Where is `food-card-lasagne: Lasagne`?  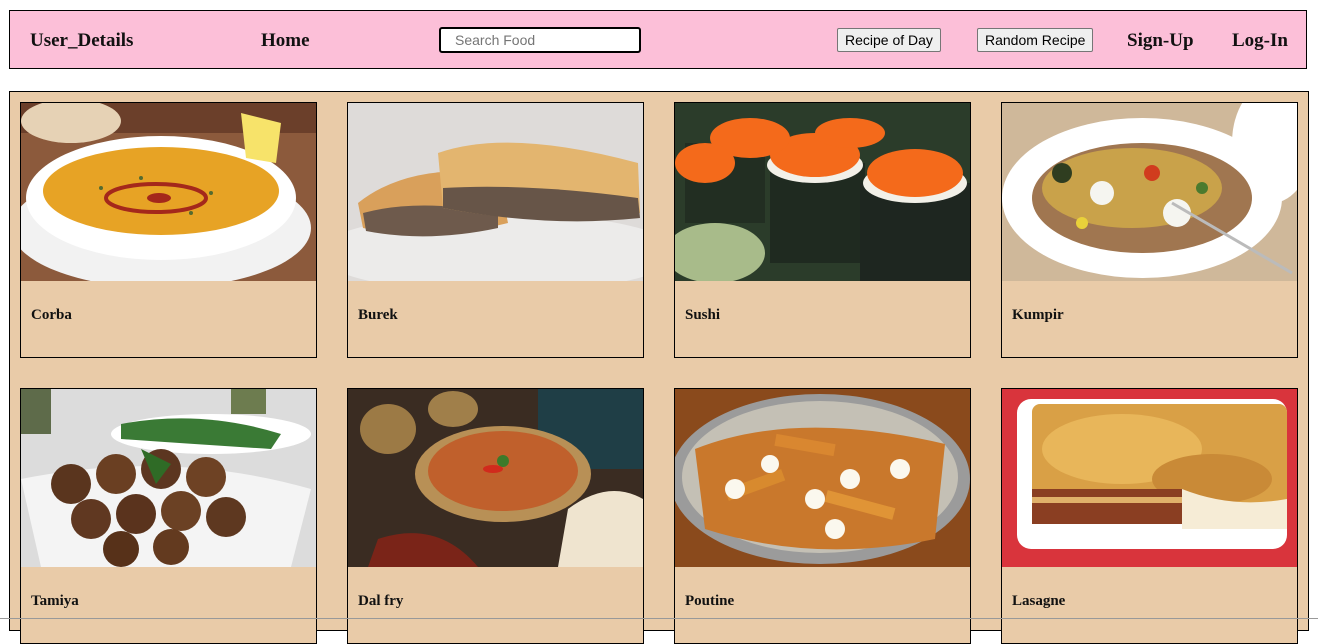 food-card-lasagne: Lasagne is located at coordinates (1149, 516).